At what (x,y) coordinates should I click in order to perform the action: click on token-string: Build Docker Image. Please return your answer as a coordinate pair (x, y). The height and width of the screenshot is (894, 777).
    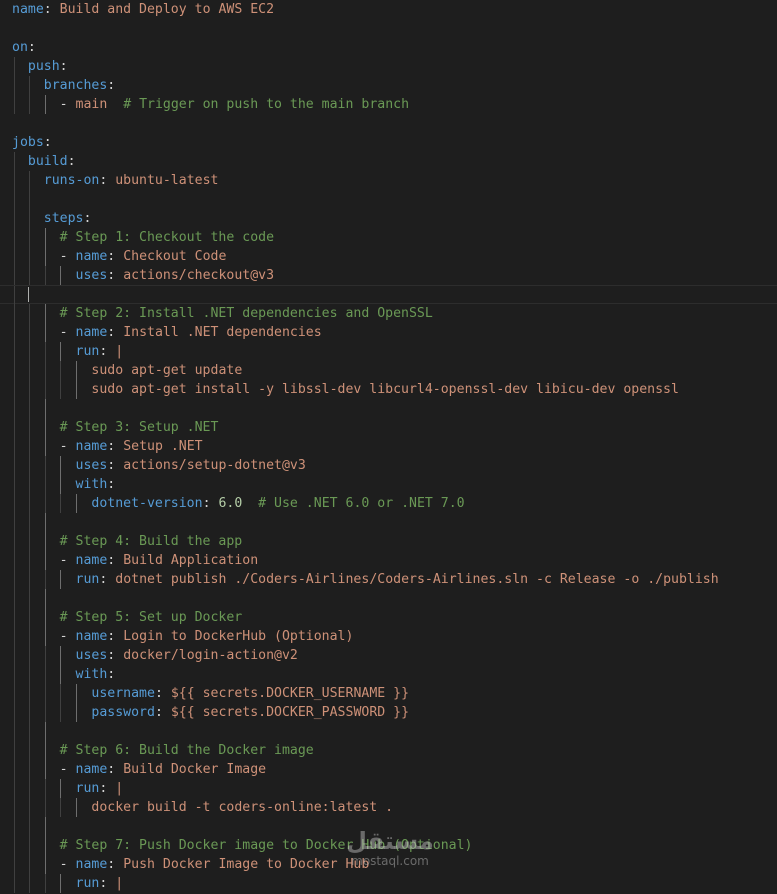
    Looking at the image, I should click on (195, 769).